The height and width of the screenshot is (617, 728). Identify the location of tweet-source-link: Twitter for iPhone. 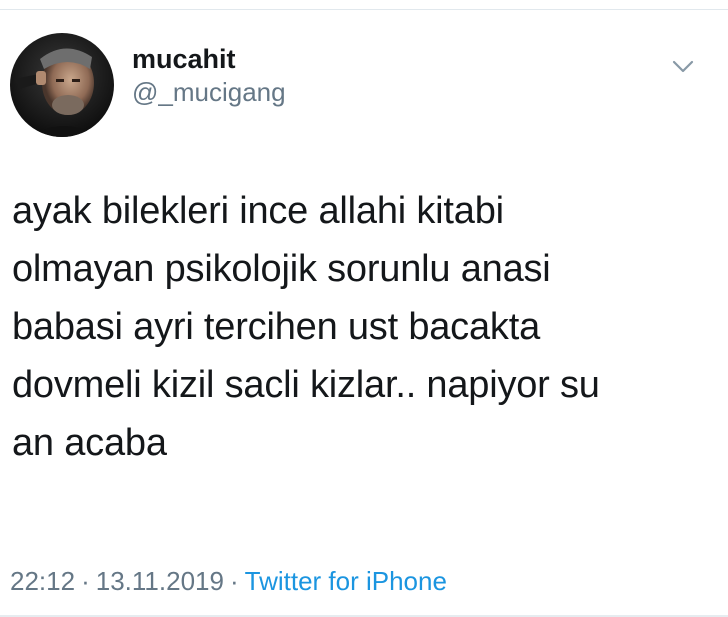
(346, 581).